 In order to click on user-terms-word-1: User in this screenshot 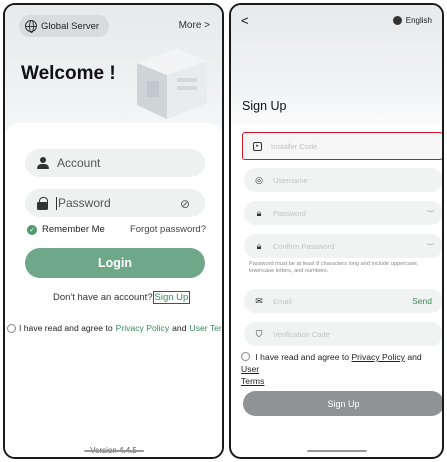, I will do `click(250, 369)`.